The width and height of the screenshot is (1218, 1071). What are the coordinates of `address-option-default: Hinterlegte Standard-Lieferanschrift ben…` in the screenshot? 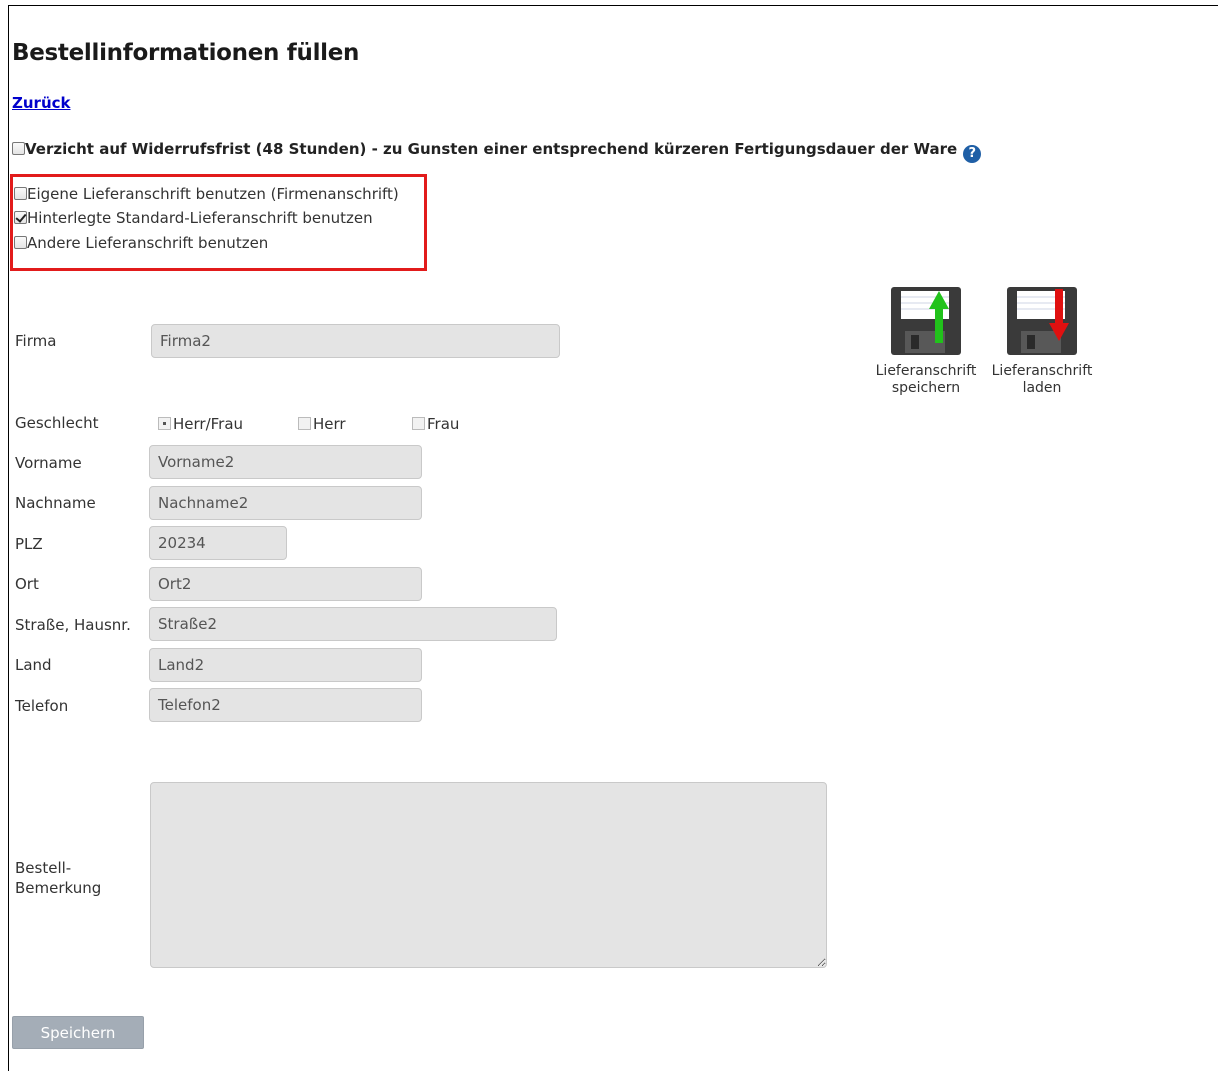 It's located at (193, 218).